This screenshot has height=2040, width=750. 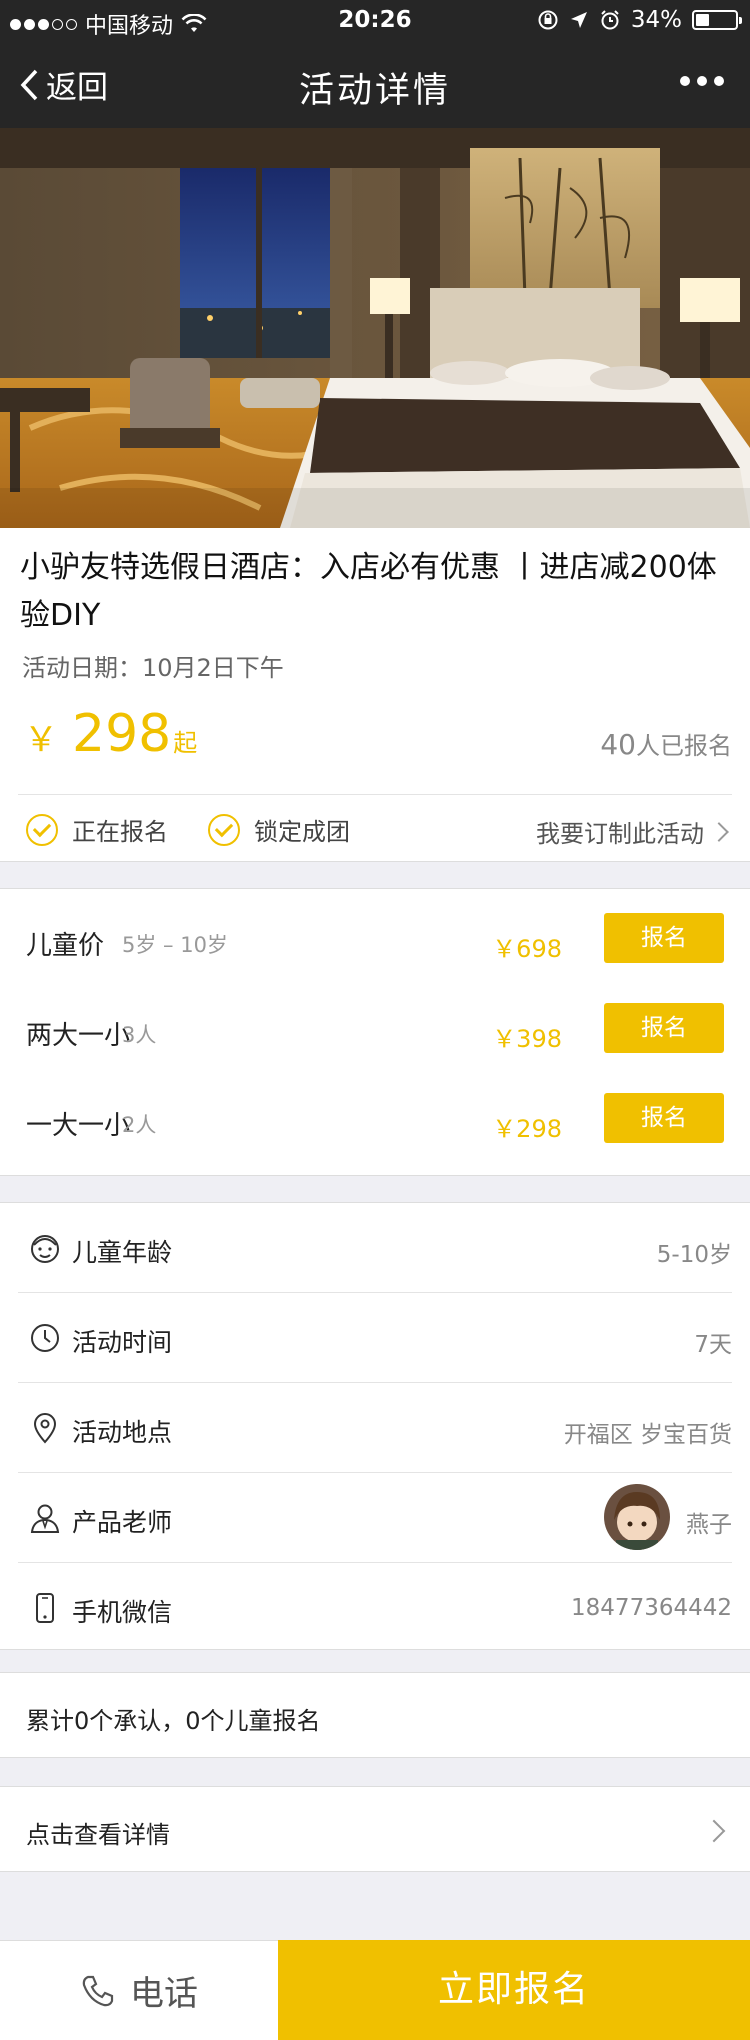 I want to click on tag-group-locked: 锁定成团, so click(x=279, y=829).